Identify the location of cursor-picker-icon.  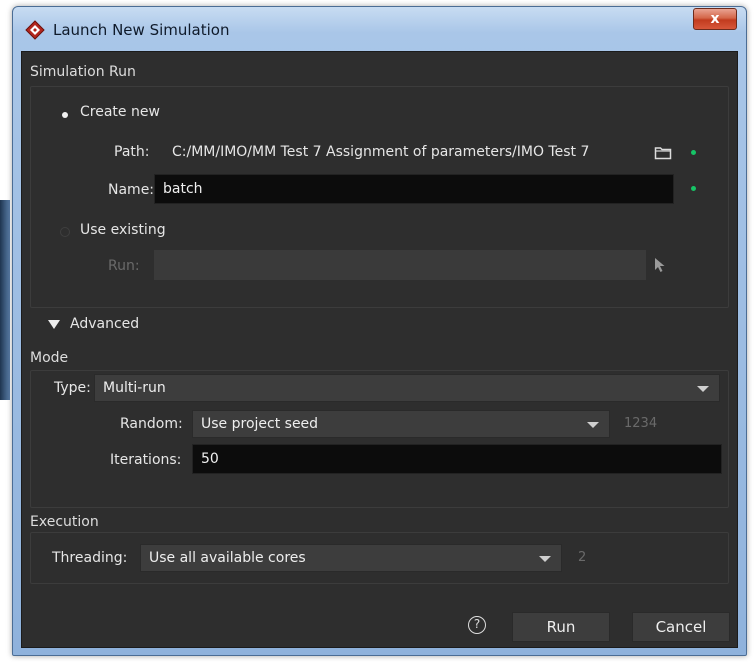
(660, 265).